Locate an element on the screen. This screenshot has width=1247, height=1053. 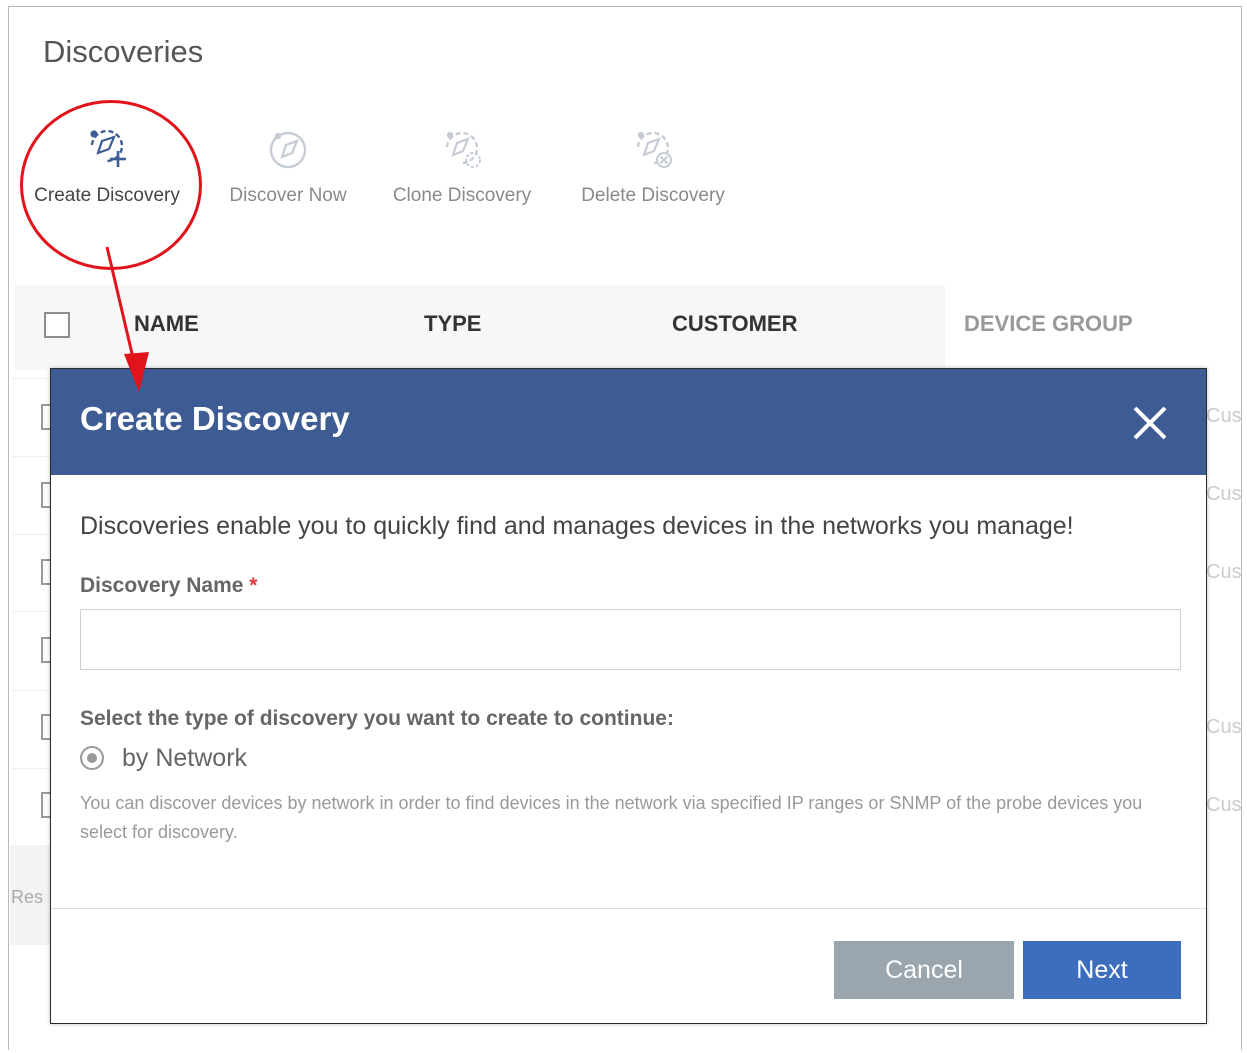
discovery-name-label-text: Discovery Name is located at coordinates (162, 585).